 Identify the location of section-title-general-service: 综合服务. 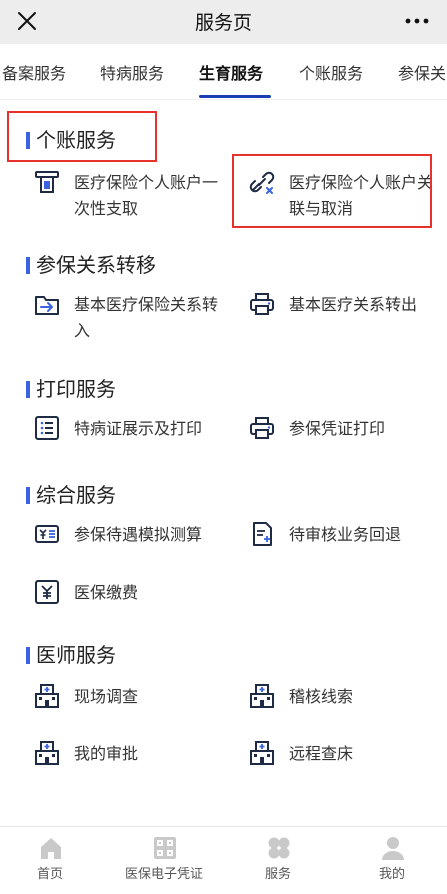
(71, 493).